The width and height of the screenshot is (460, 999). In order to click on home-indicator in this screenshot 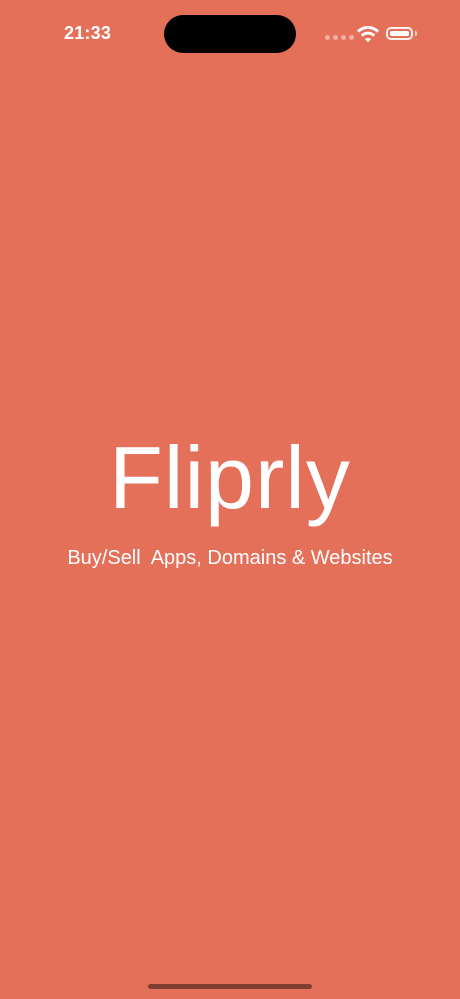, I will do `click(230, 986)`.